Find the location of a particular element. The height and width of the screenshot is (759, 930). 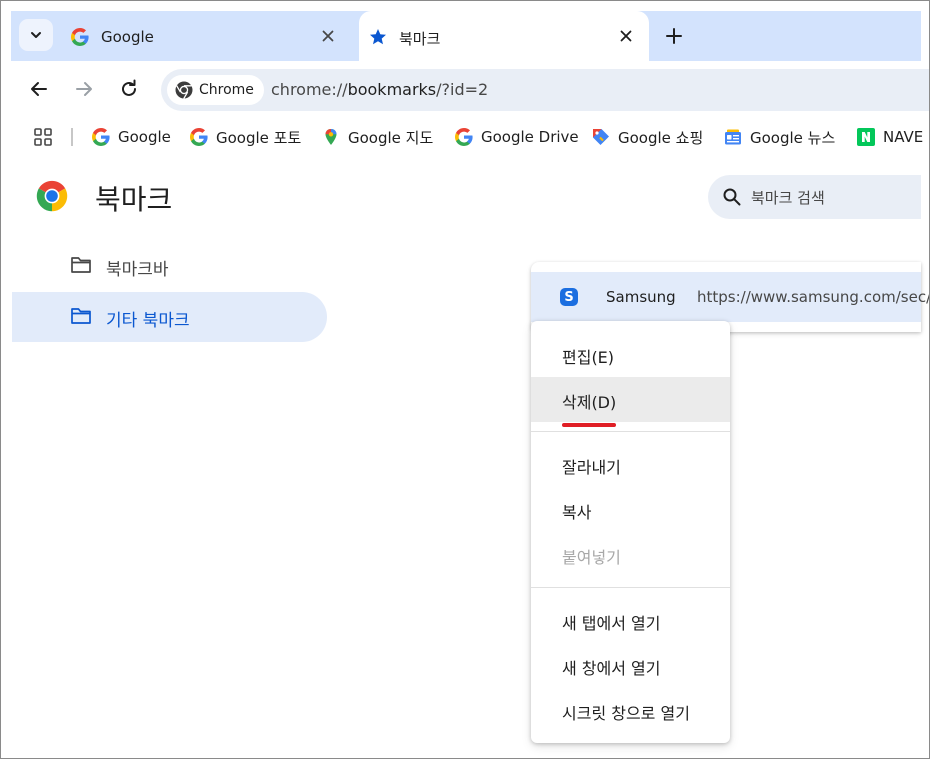

menu-item-label: 시크릿 창으로 열기 is located at coordinates (626, 713).